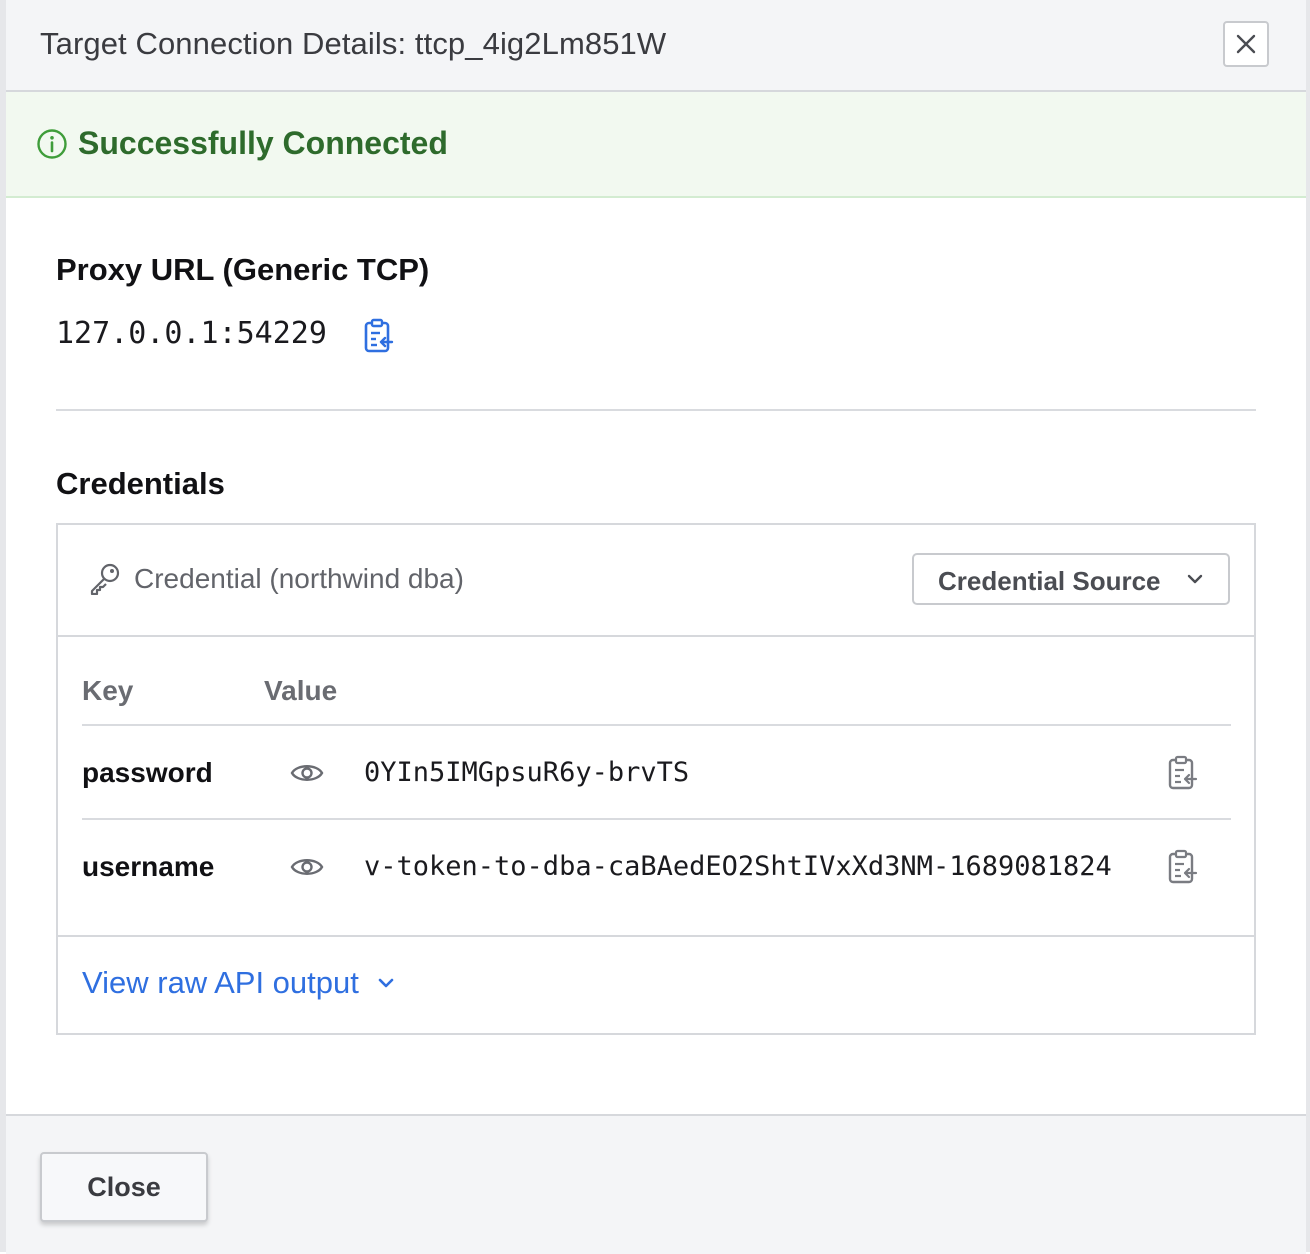 Image resolution: width=1310 pixels, height=1254 pixels. I want to click on info-circle-icon, so click(52, 144).